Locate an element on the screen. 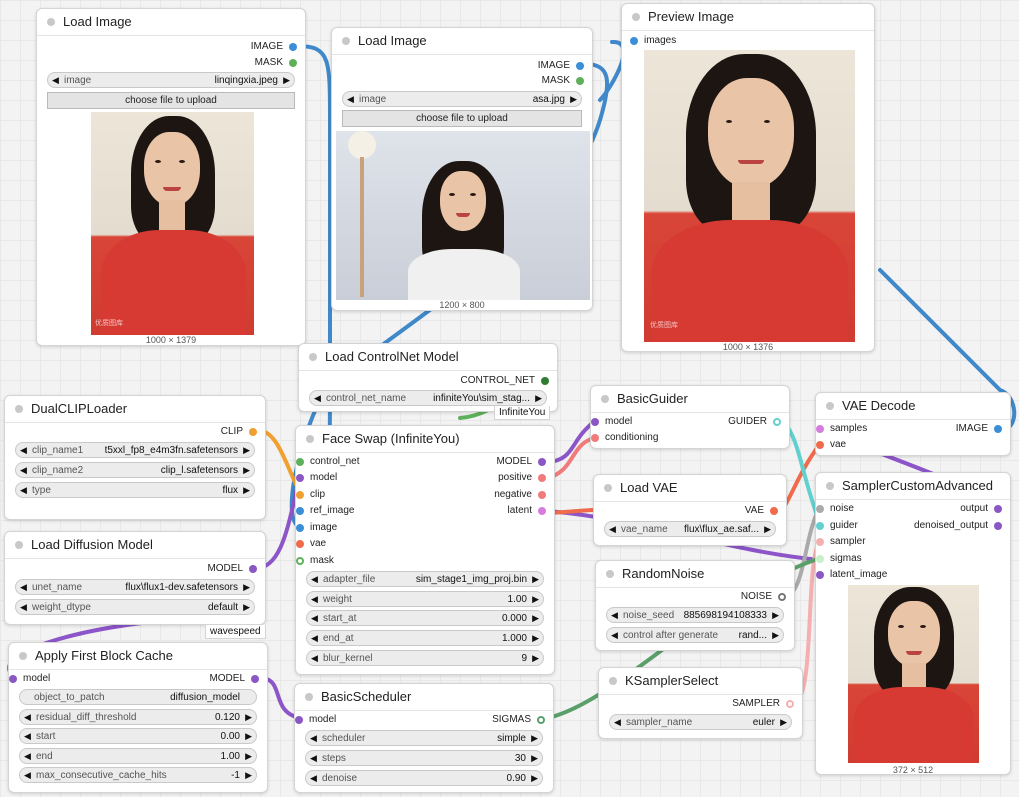 This screenshot has height=797, width=1019. scheduler-combo: ◀ scheduler simple ▶ is located at coordinates (424, 738).